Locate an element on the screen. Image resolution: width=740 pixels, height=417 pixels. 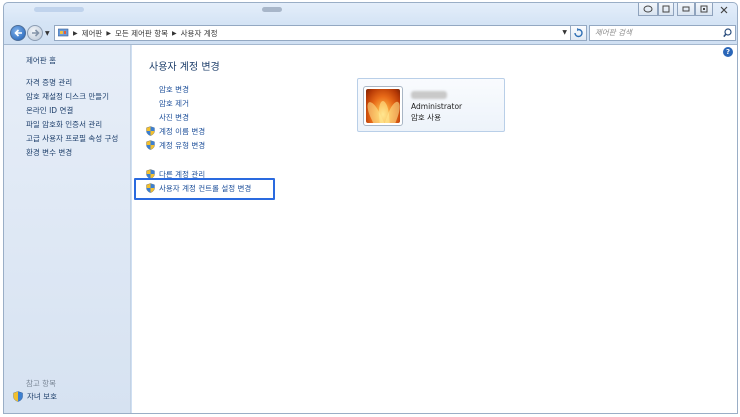
forward-arrow-icon is located at coordinates (35, 33).